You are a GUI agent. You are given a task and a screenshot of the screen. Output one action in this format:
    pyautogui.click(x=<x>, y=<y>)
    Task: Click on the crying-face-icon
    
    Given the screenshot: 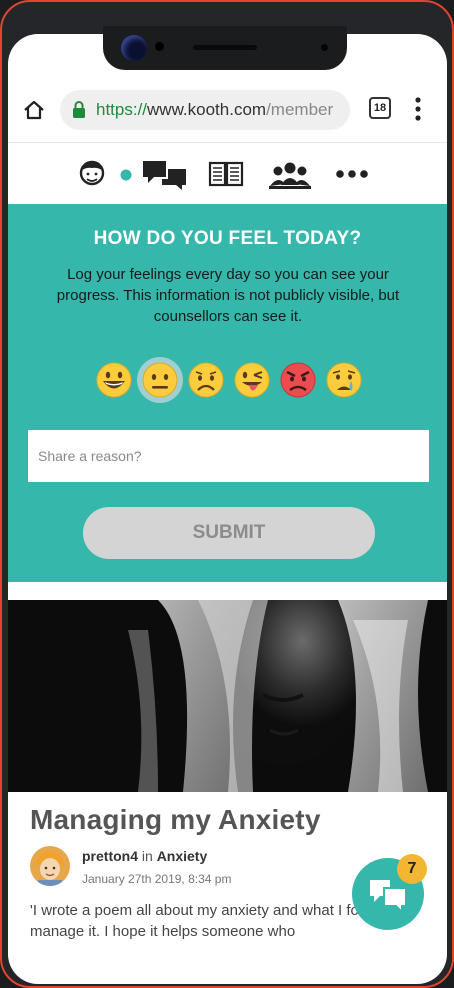 What is the action you would take?
    pyautogui.click(x=344, y=380)
    